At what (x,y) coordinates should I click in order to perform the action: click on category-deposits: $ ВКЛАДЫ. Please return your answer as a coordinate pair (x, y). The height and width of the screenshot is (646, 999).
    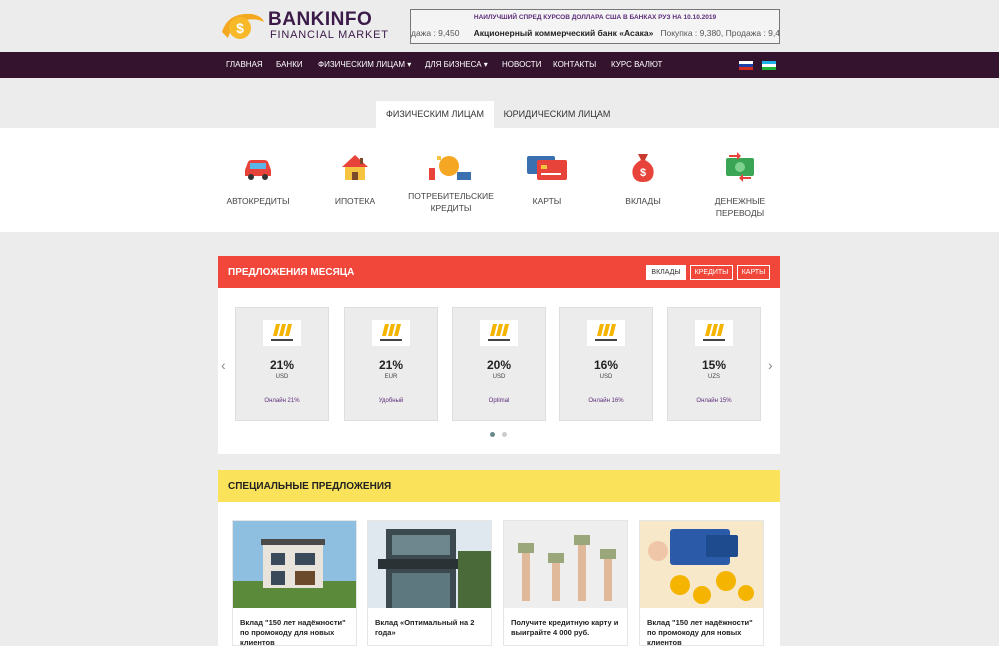
    Looking at the image, I should click on (643, 178).